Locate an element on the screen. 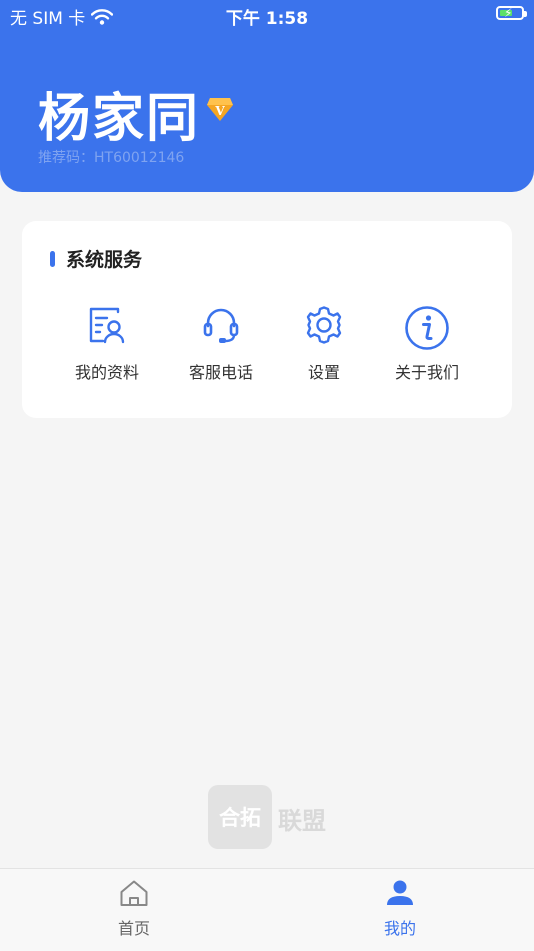 The width and height of the screenshot is (534, 951). profile-card-icon is located at coordinates (107, 325).